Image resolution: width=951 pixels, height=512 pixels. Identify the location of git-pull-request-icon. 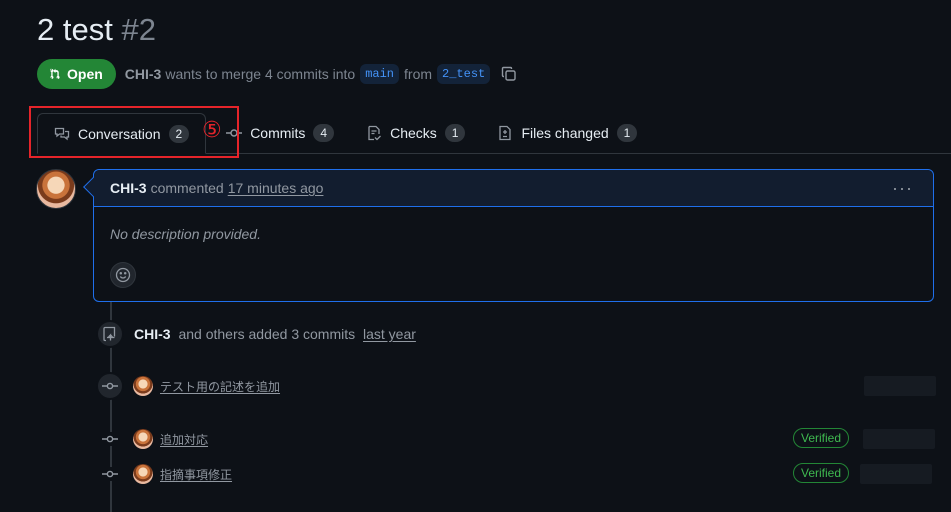
(55, 74).